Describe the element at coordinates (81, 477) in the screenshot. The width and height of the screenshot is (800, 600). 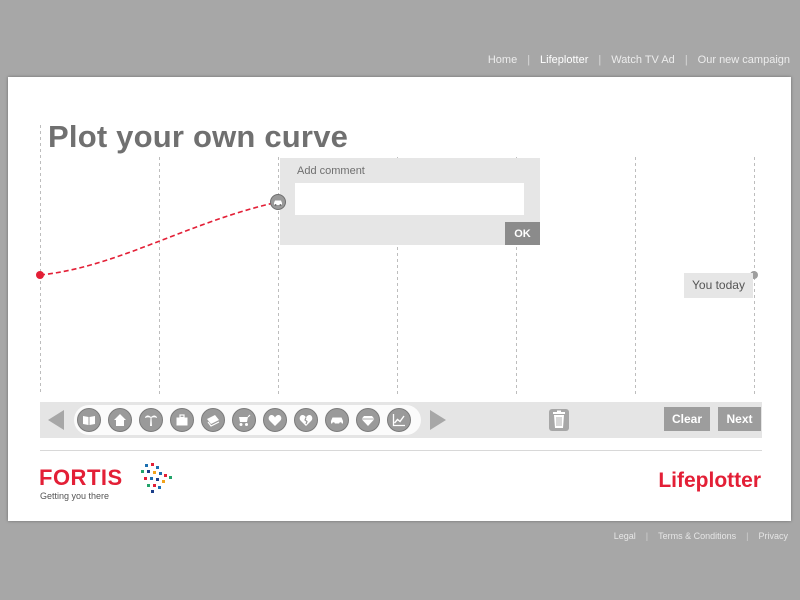
I see `fortis-wordmark: FORTIS` at that location.